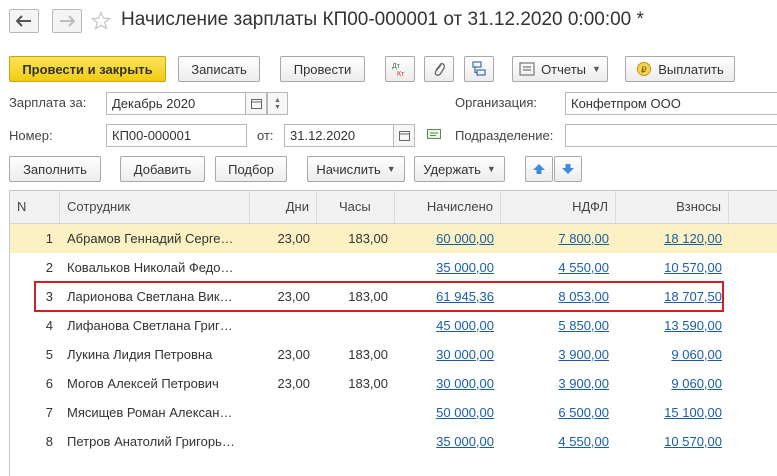  Describe the element at coordinates (256, 103) in the screenshot. I see `period-calendar-button` at that location.